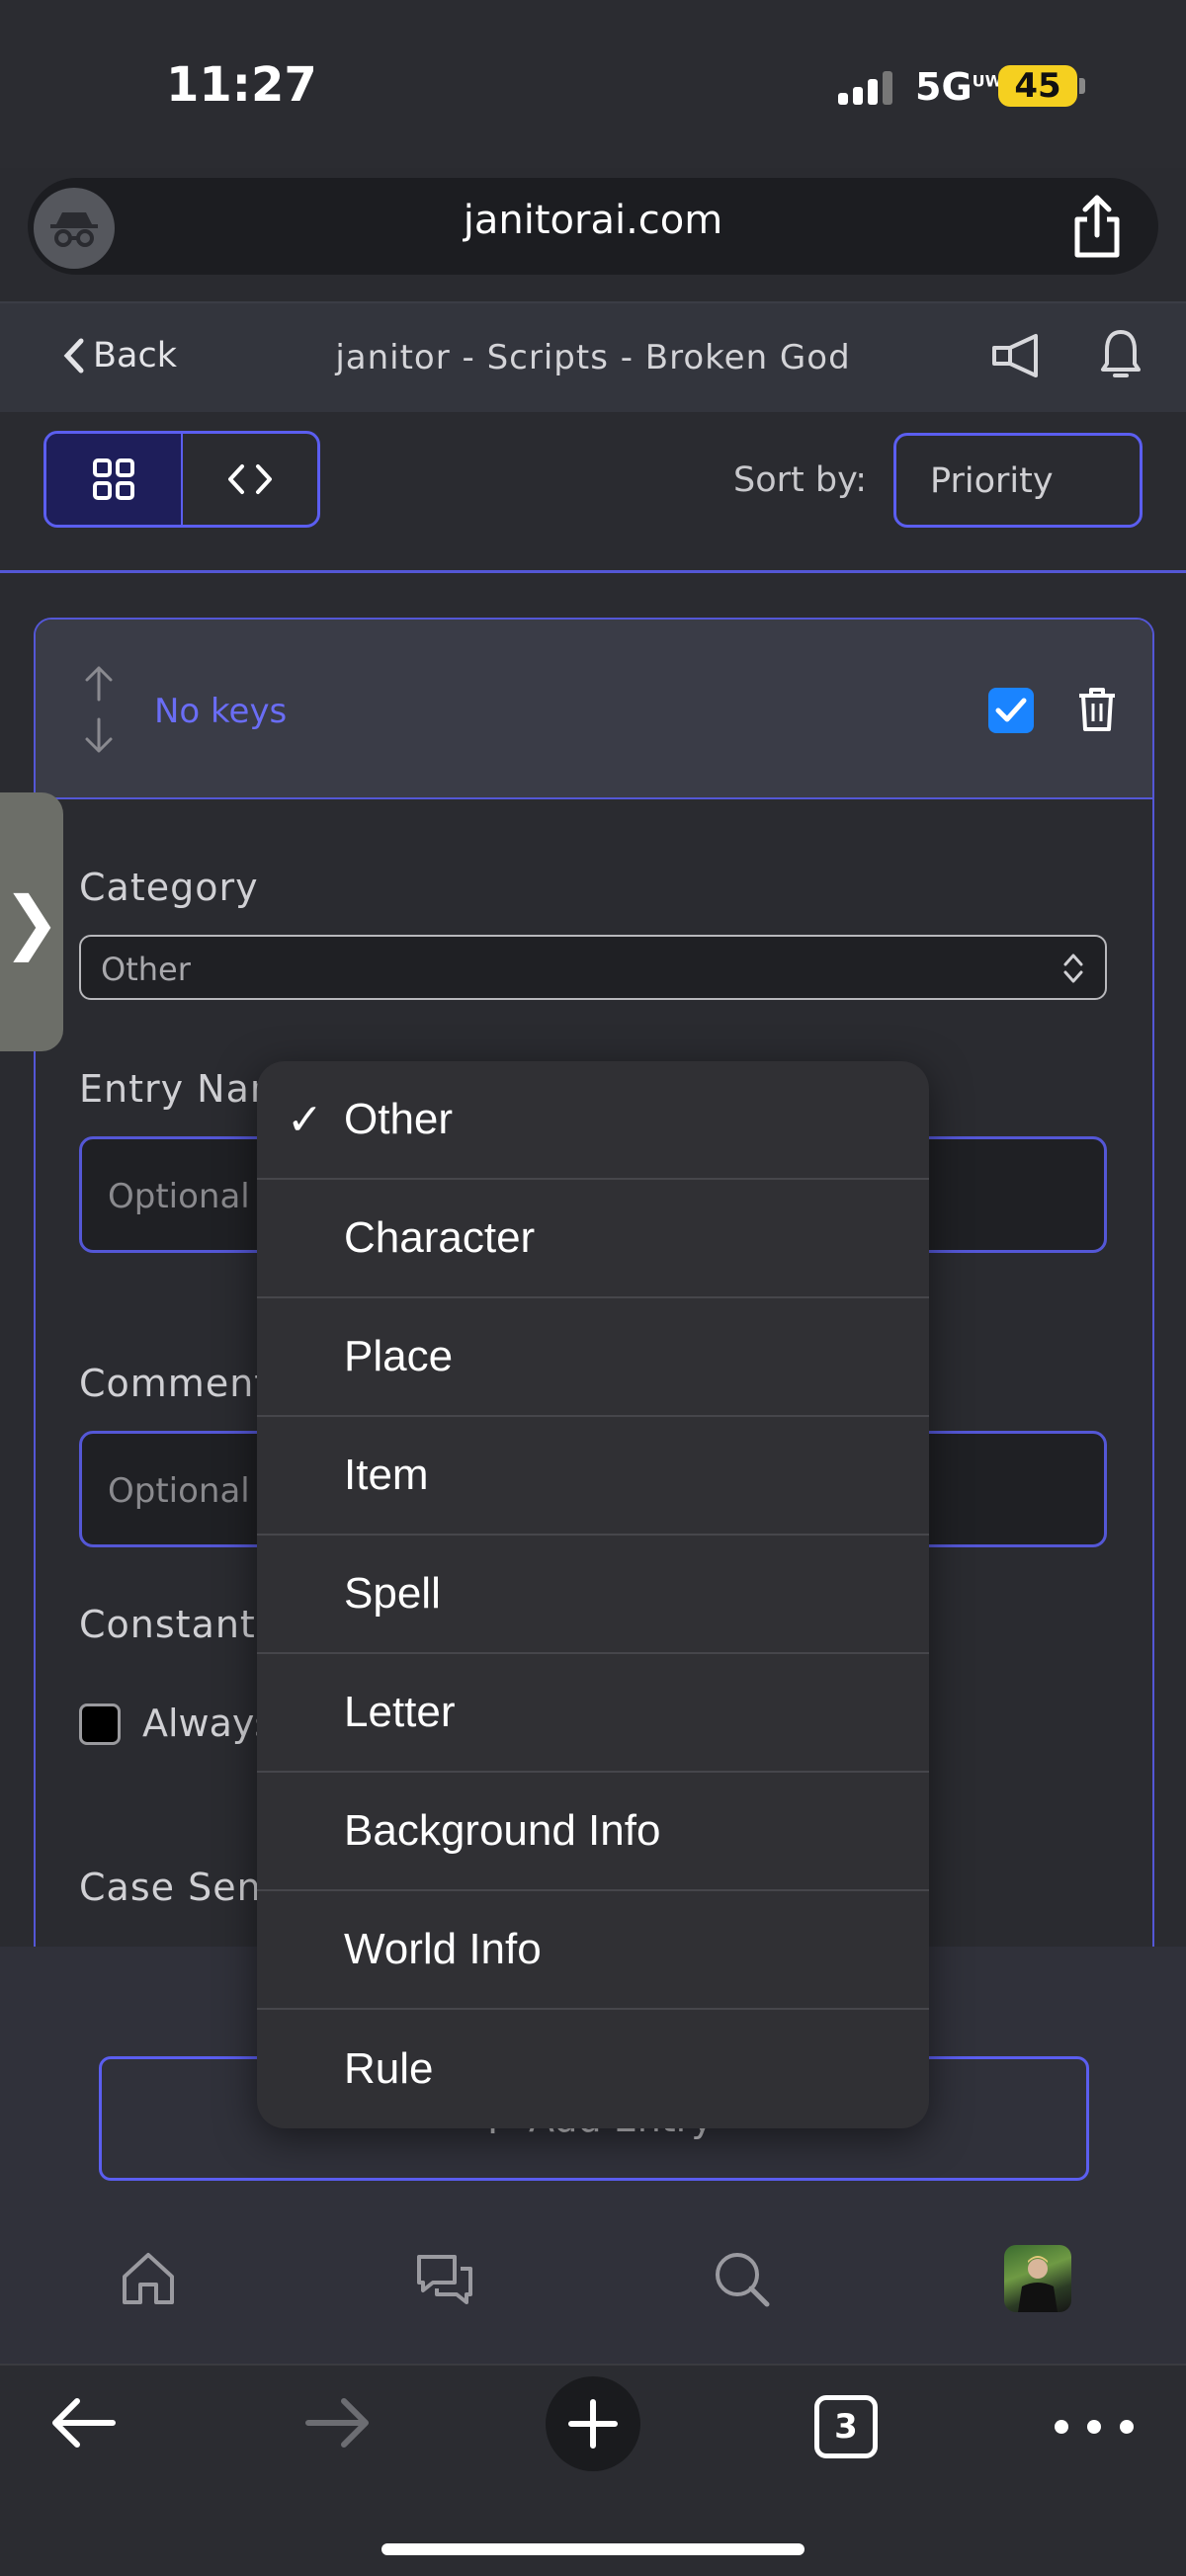 The image size is (1186, 2576). Describe the element at coordinates (593, 1950) in the screenshot. I see `dropdown-option-world-info: World Info` at that location.